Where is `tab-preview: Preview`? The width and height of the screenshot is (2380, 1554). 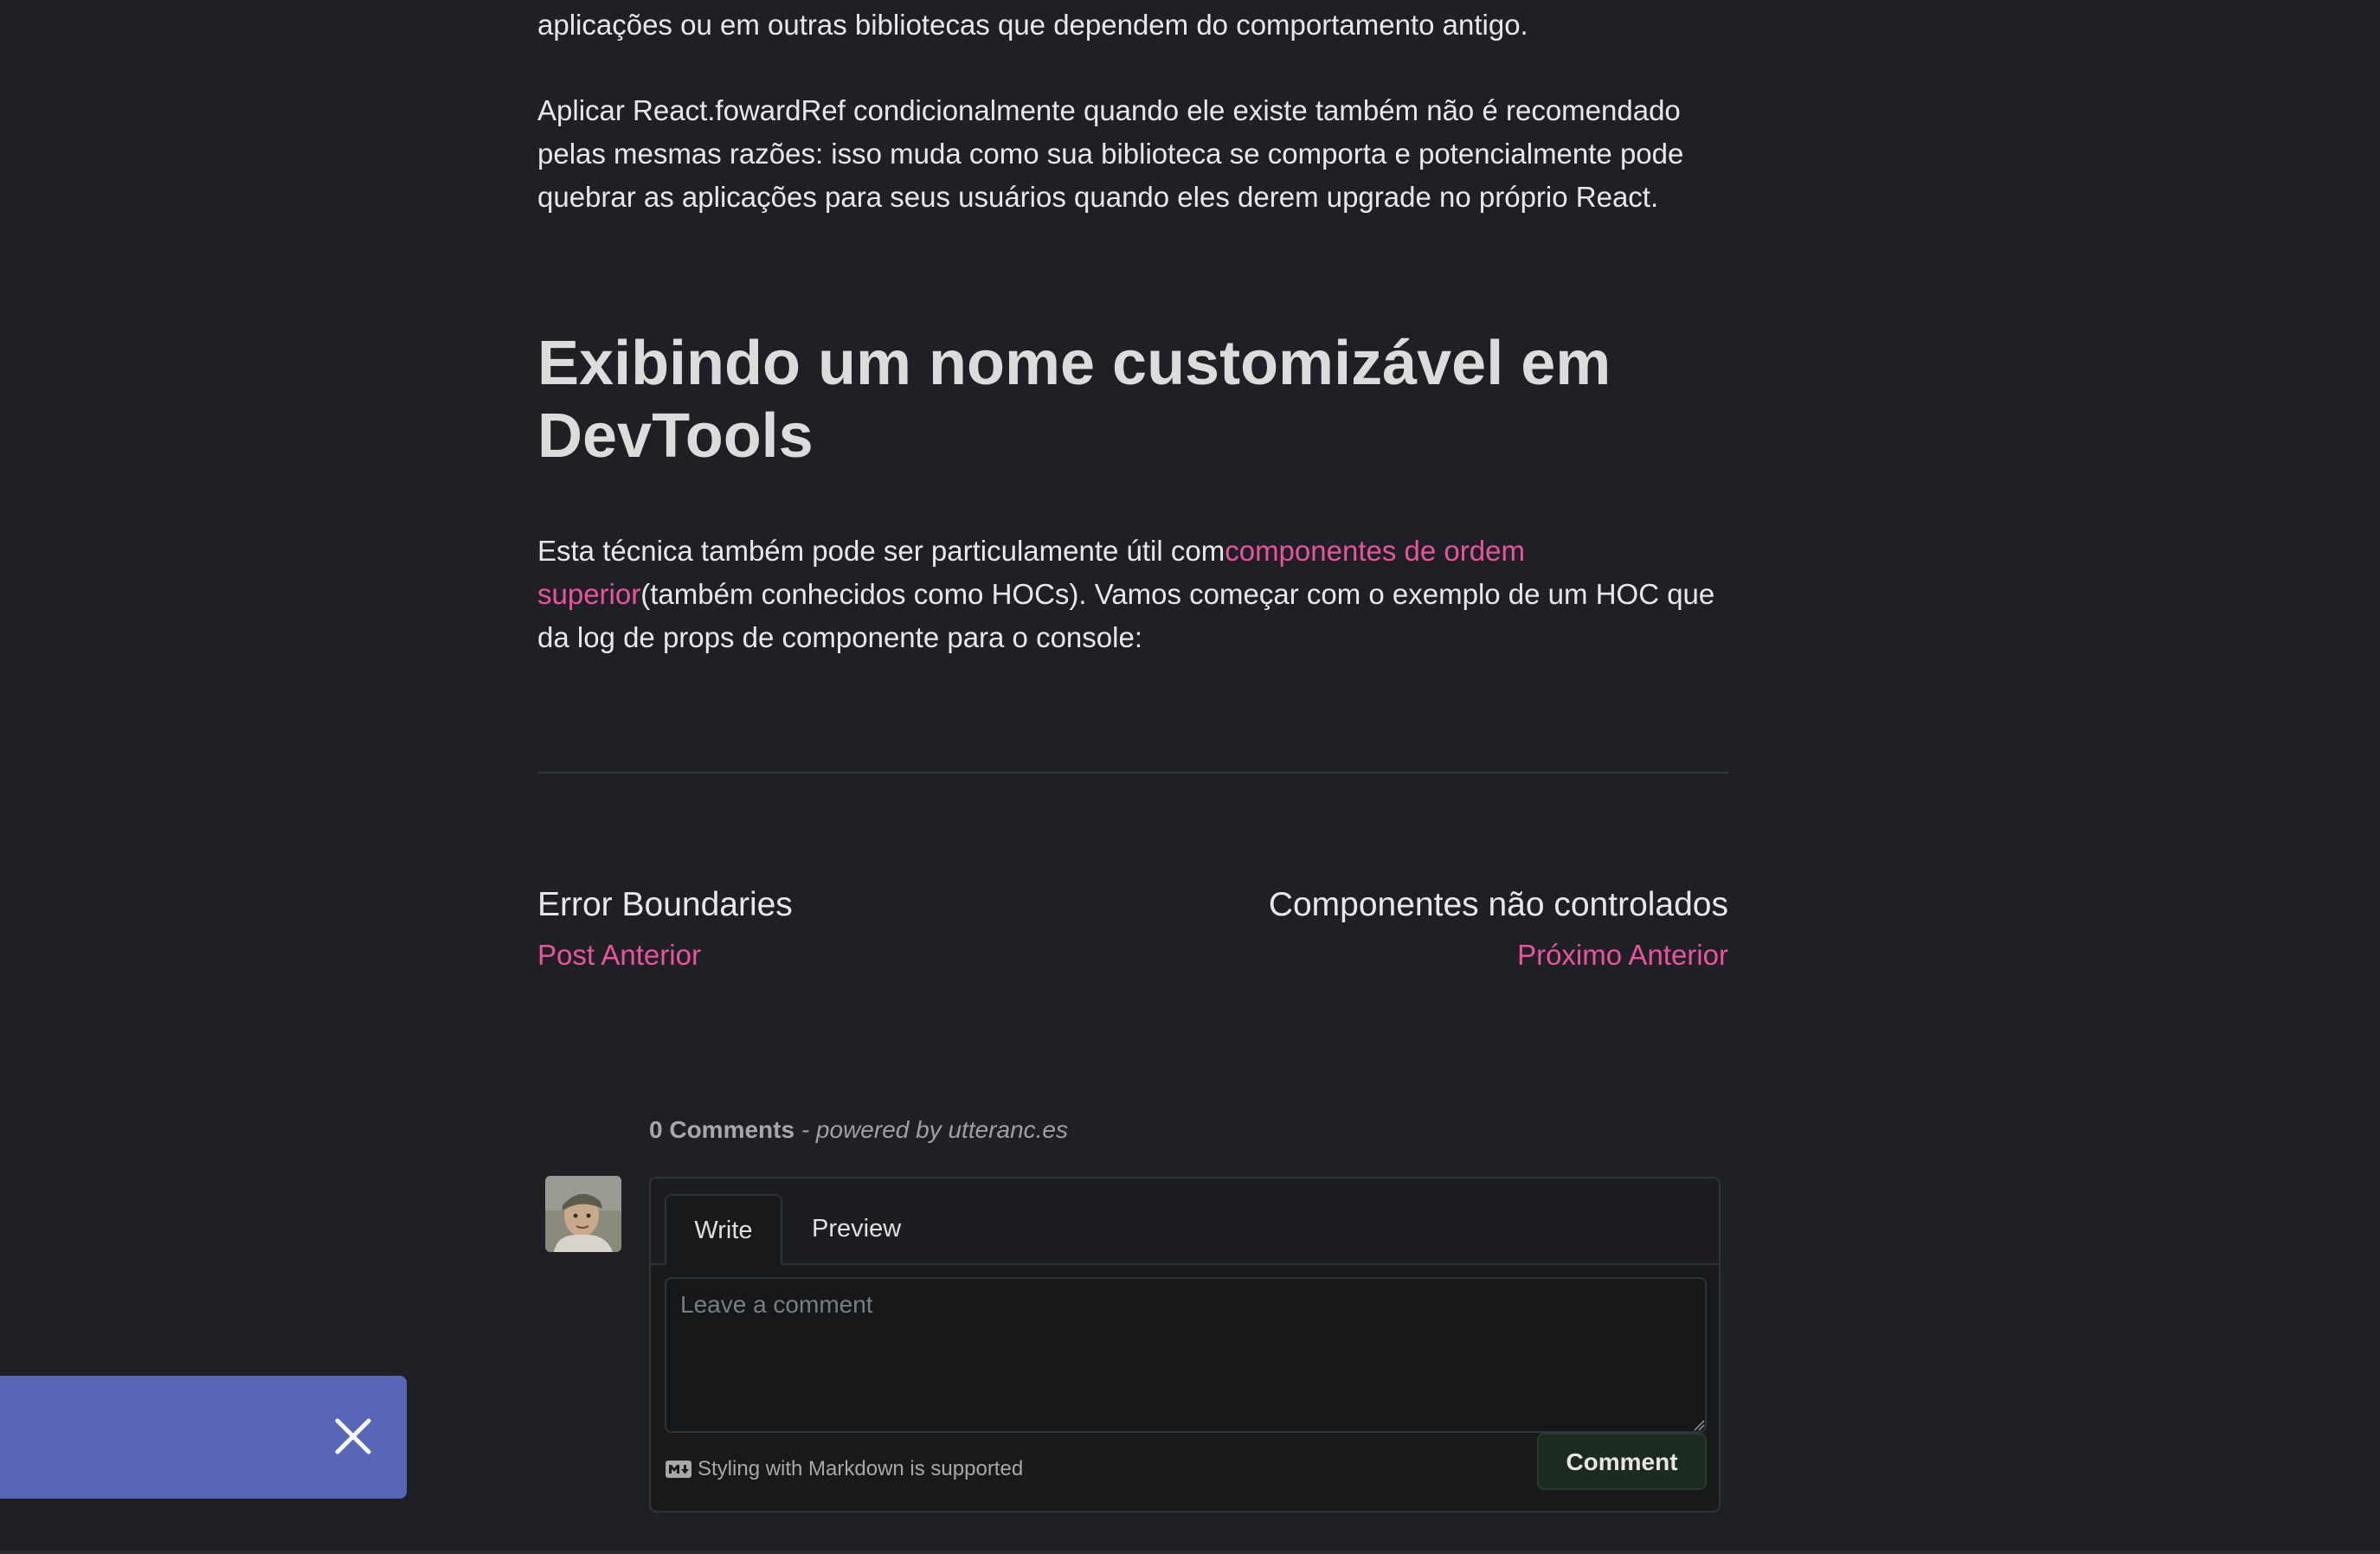
tab-preview: Preview is located at coordinates (856, 1228).